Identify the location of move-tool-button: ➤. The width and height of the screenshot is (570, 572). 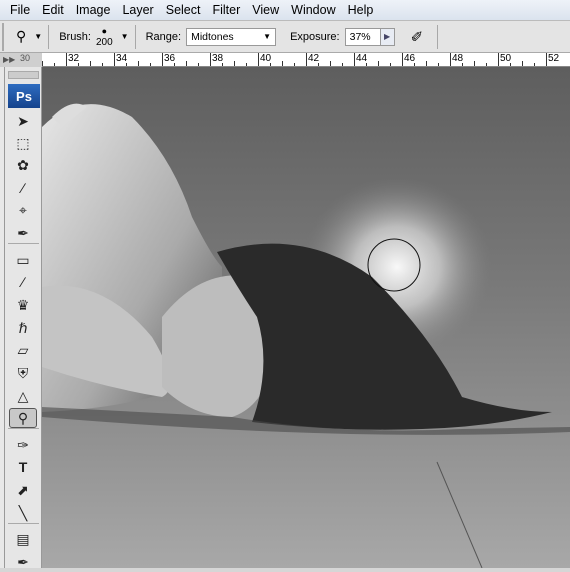
(23, 121).